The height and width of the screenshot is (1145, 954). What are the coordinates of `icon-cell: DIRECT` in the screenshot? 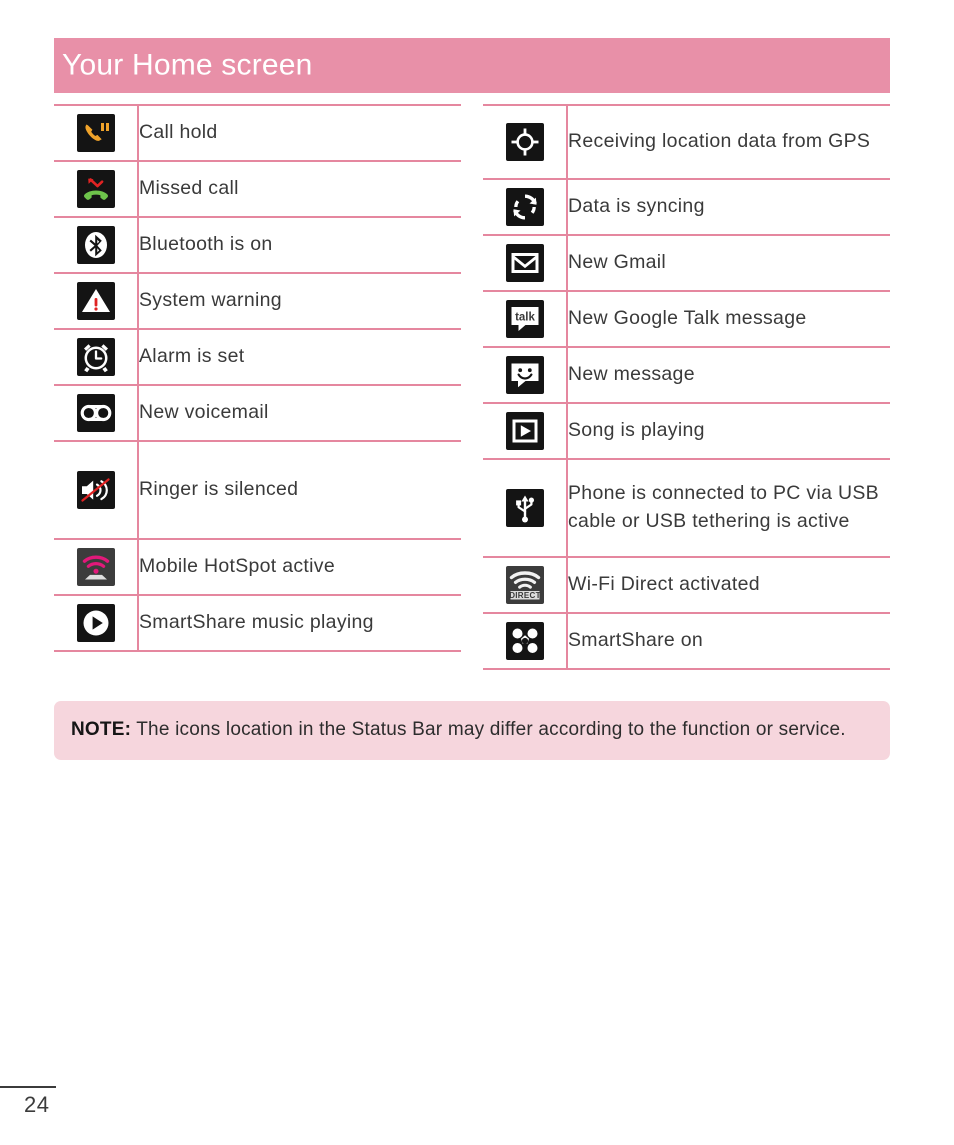 It's located at (525, 585).